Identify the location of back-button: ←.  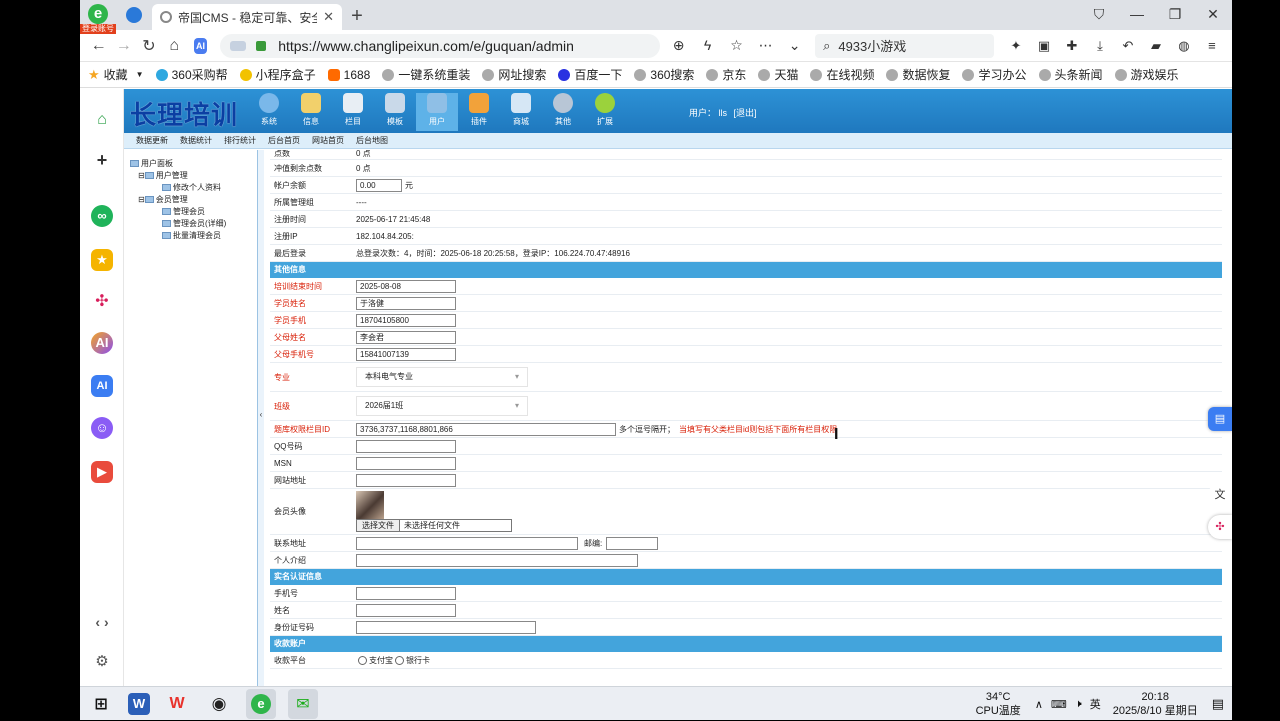
(98, 46).